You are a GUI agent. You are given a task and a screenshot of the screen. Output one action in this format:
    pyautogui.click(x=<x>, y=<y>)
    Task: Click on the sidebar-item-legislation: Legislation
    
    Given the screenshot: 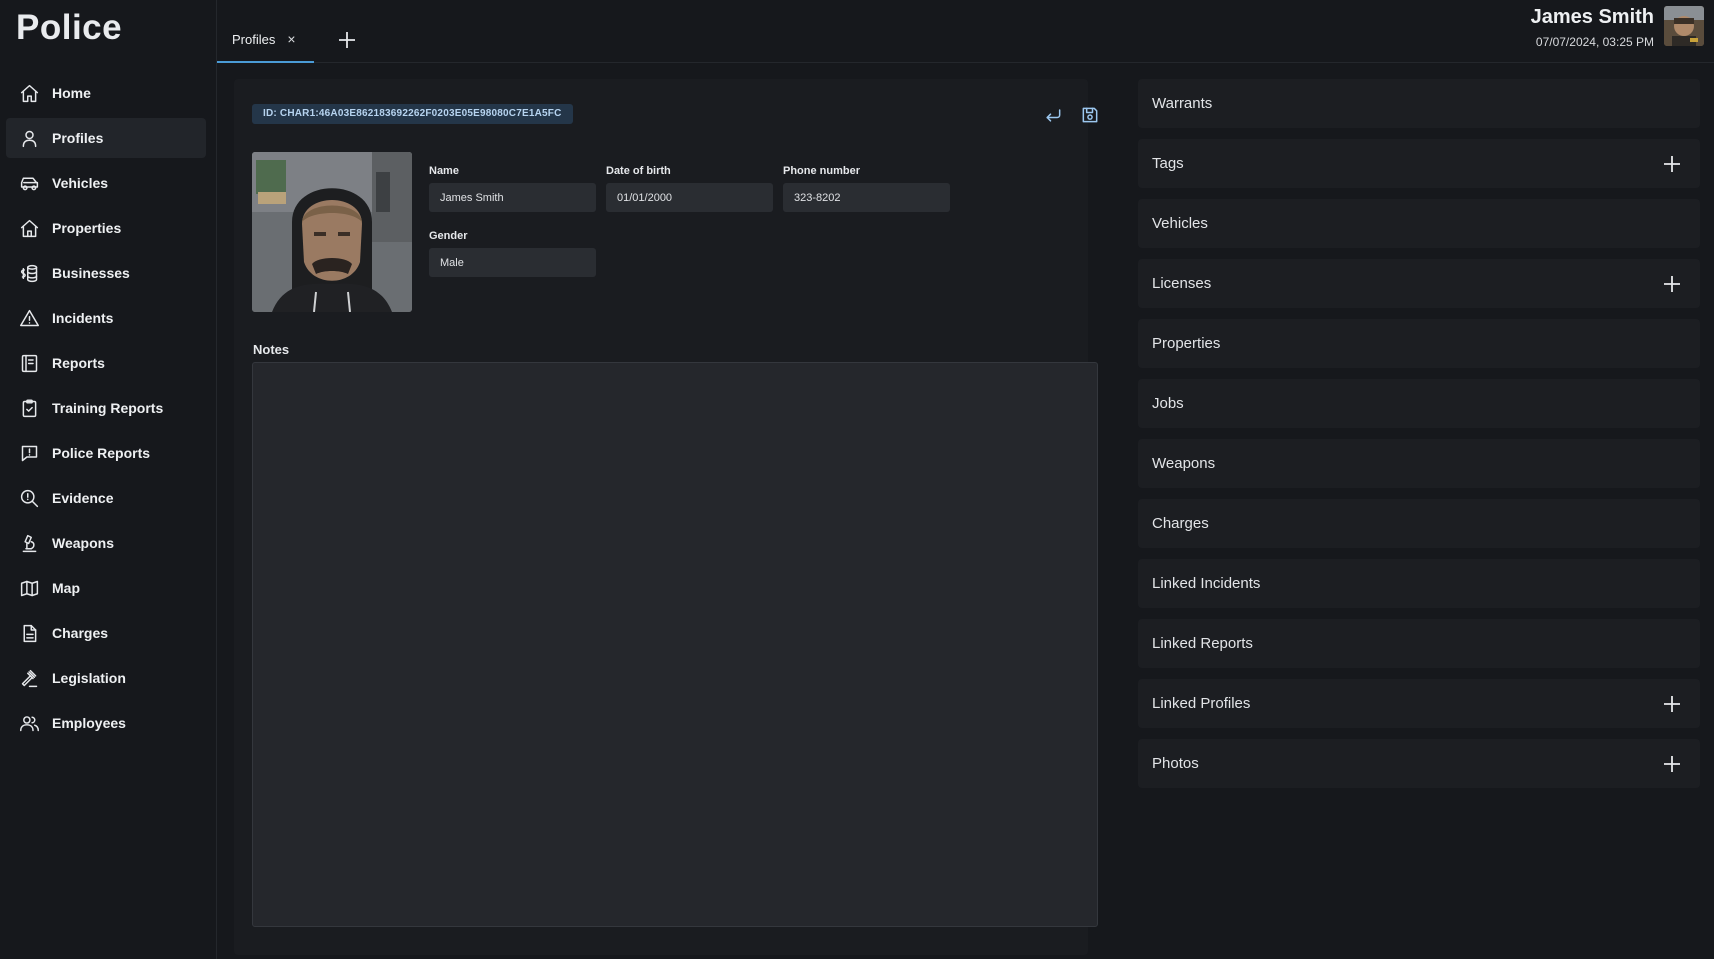 What is the action you would take?
    pyautogui.click(x=106, y=678)
    